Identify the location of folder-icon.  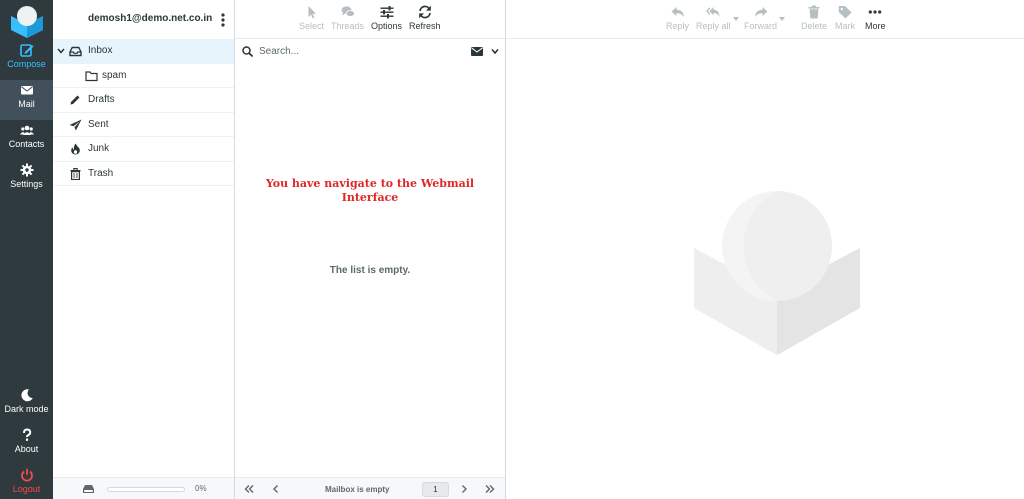
(91, 75).